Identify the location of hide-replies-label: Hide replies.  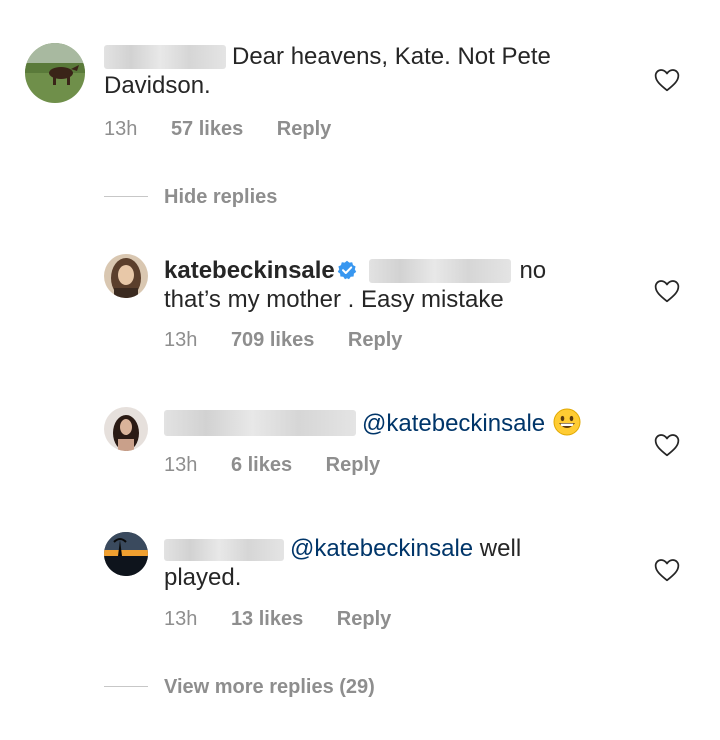
(221, 197).